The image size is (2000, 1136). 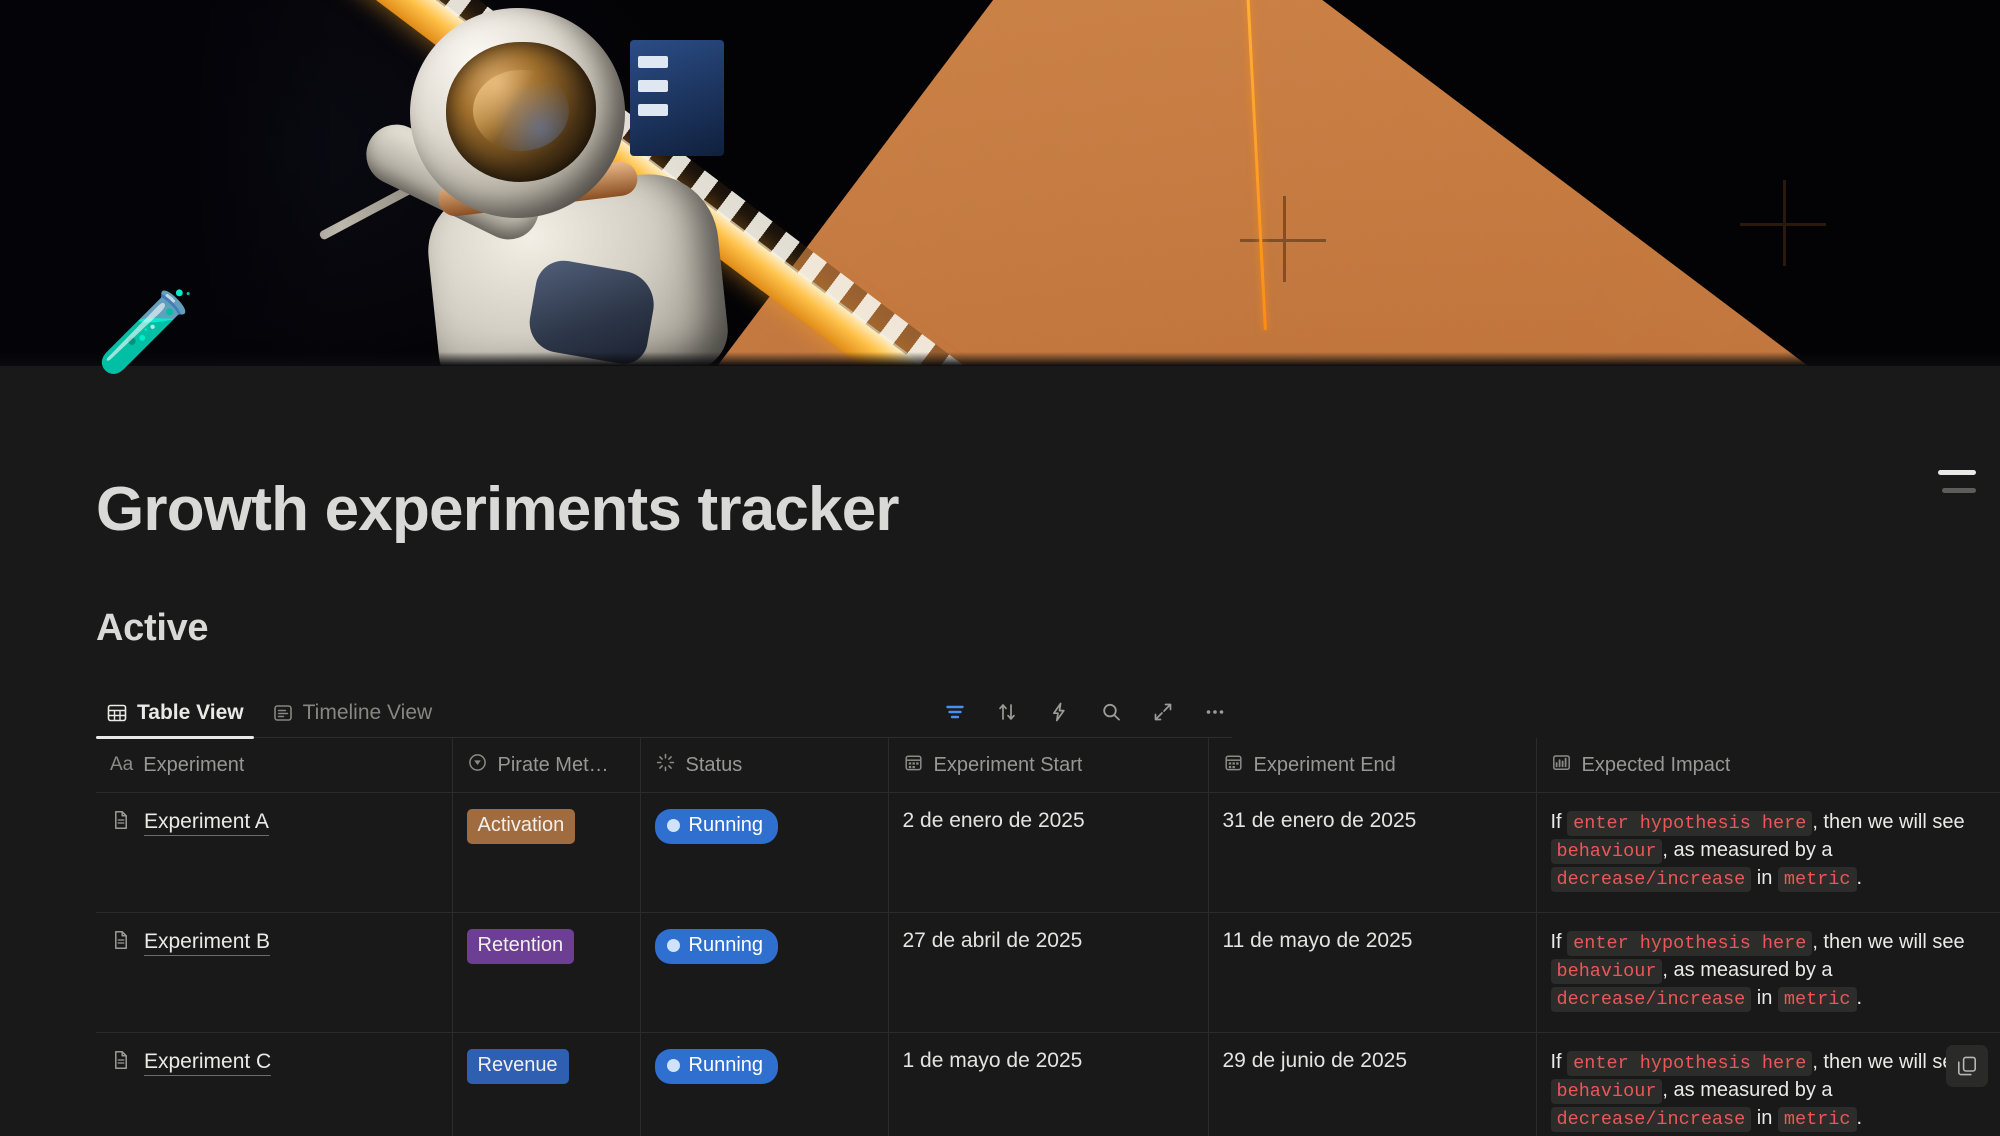 I want to click on status-spinner-icon, so click(x=665, y=765).